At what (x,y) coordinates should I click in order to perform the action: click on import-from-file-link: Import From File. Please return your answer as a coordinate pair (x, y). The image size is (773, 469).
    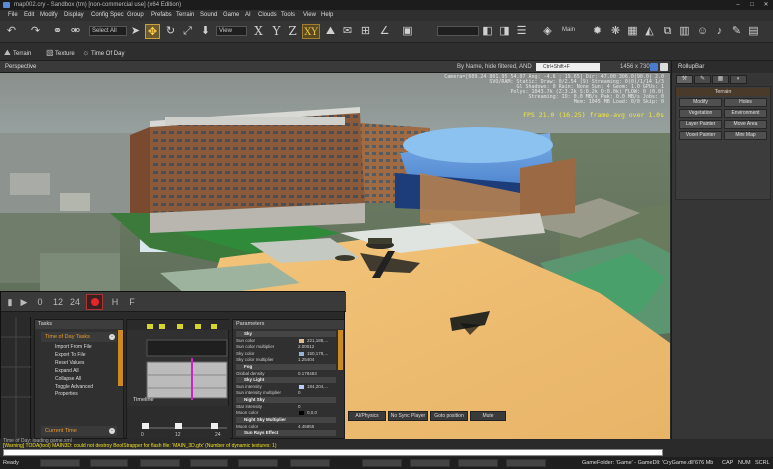
    Looking at the image, I should click on (73, 347).